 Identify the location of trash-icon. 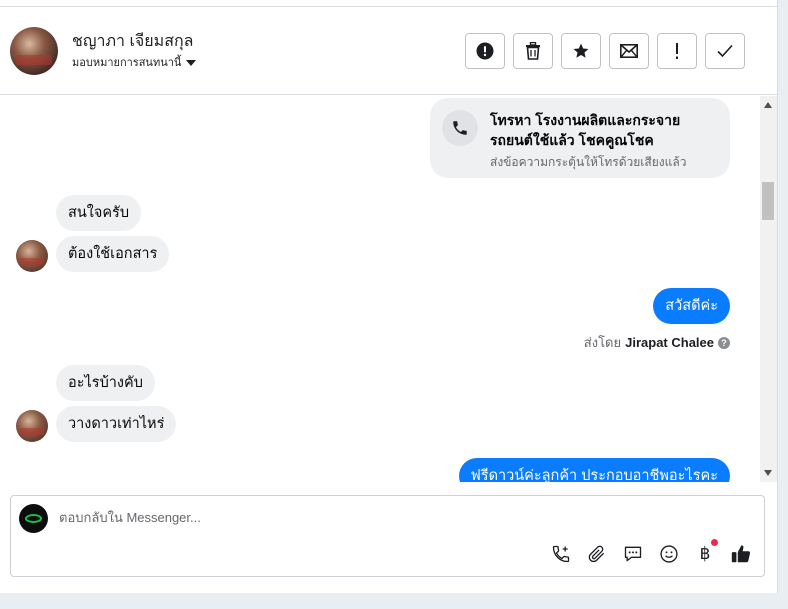
(533, 51).